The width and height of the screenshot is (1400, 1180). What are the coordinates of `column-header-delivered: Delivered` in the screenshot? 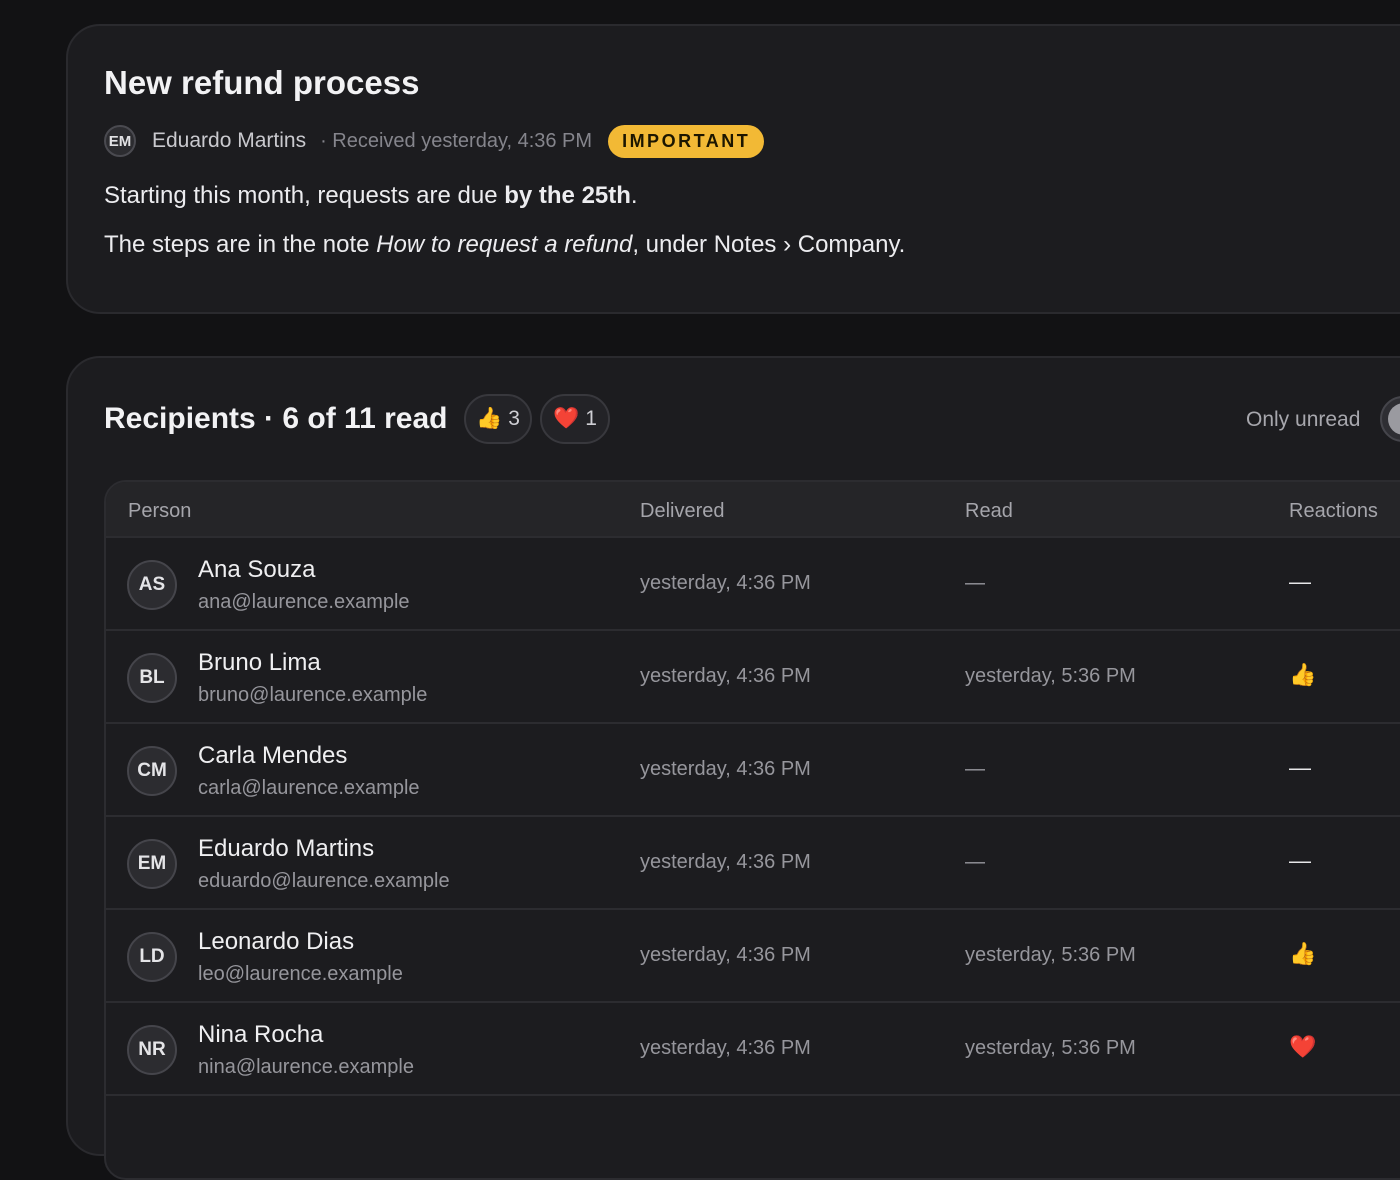 It's located at (682, 511).